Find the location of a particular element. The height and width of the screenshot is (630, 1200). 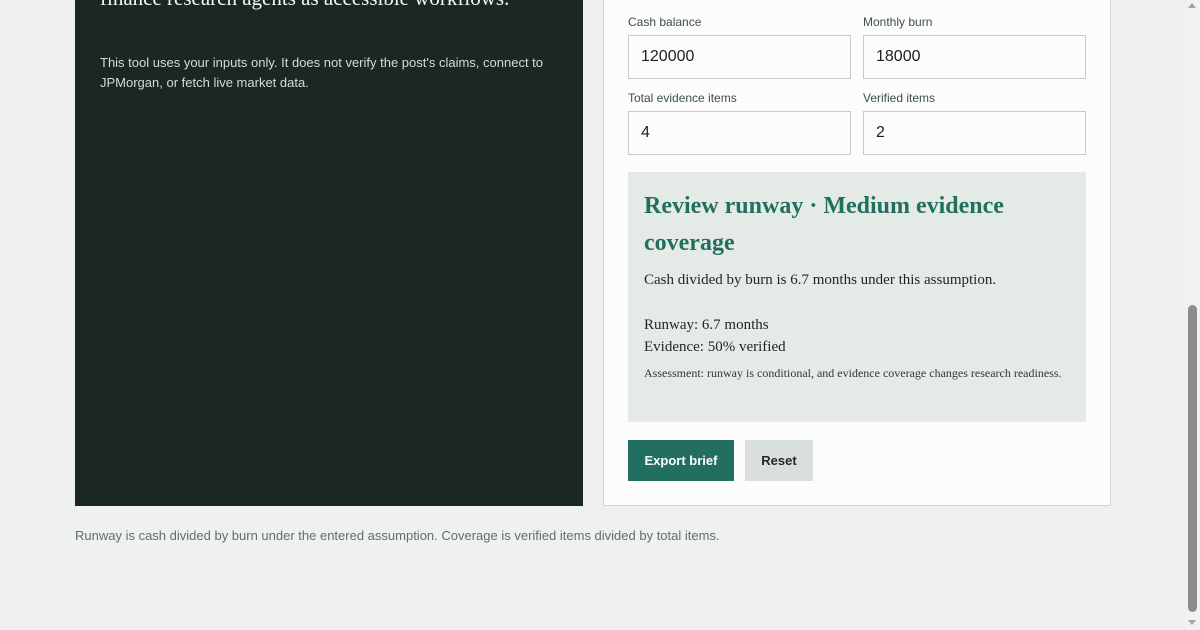

verified-items-input is located at coordinates (974, 133).